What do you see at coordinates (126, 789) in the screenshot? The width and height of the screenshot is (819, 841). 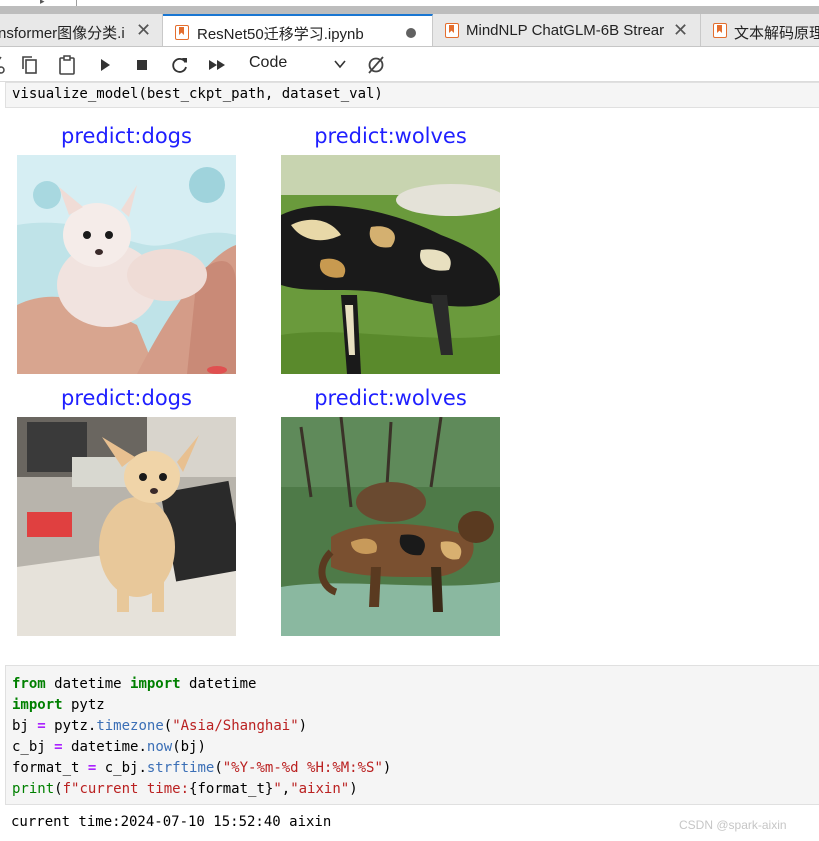 I see `string-literal: f"current time:` at bounding box center [126, 789].